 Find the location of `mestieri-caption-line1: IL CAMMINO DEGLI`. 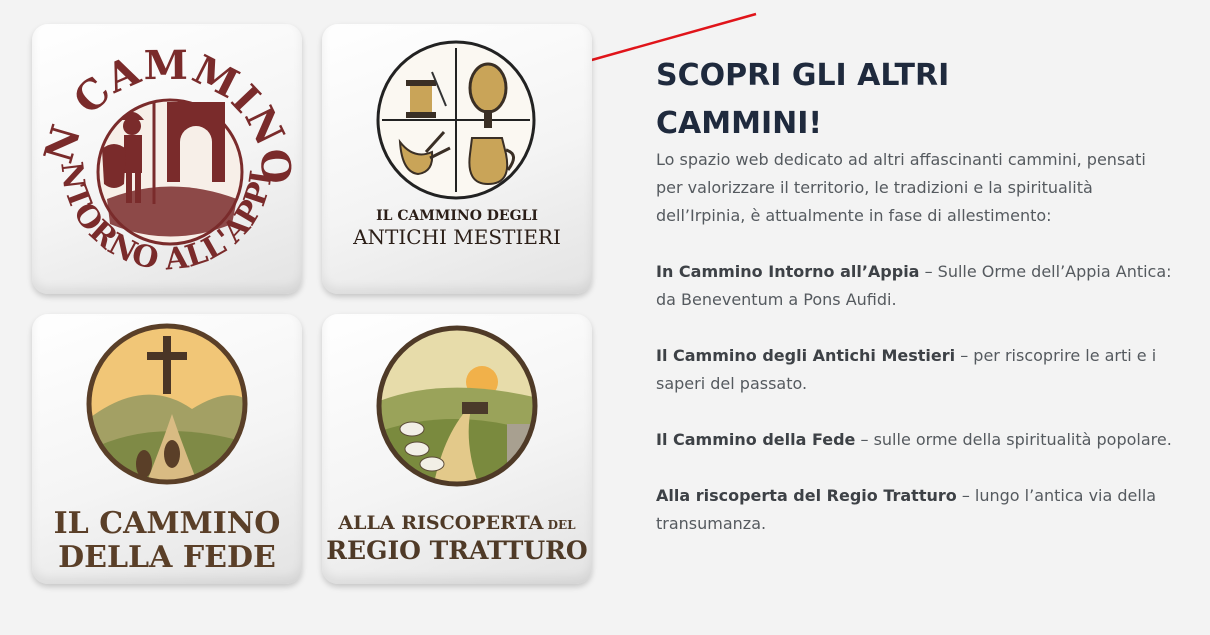

mestieri-caption-line1: IL CAMMINO DEGLI is located at coordinates (457, 216).